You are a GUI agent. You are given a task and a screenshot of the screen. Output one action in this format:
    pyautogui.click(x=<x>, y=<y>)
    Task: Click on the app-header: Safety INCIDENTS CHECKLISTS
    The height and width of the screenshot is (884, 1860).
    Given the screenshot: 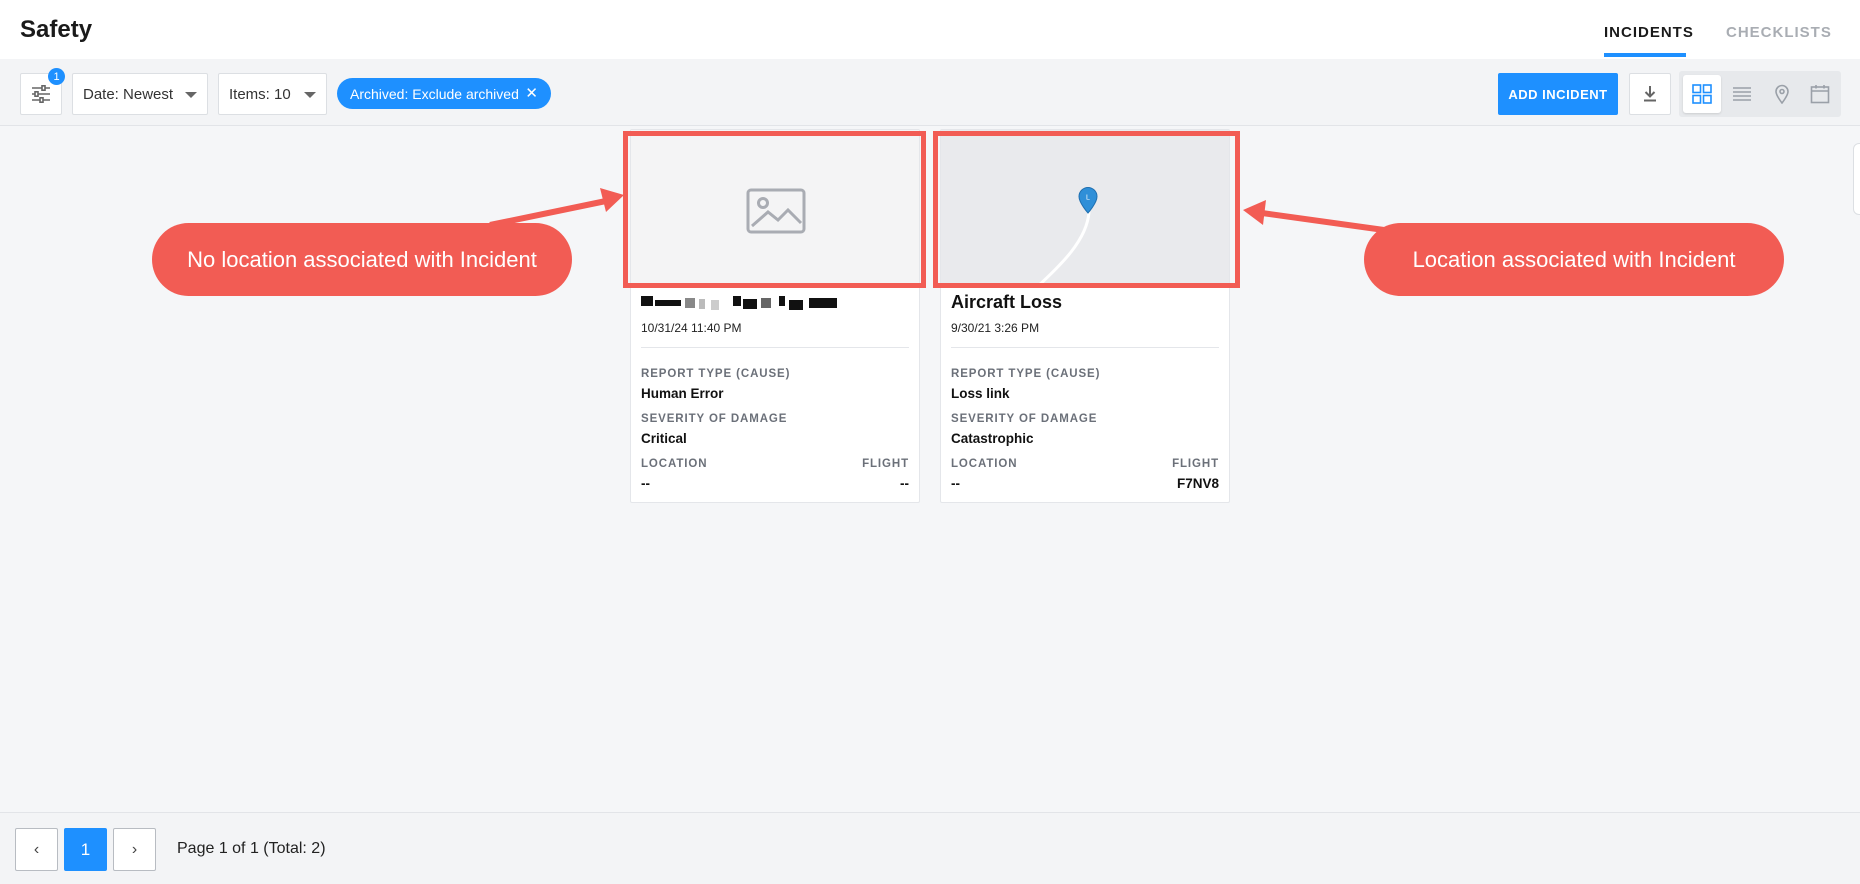 What is the action you would take?
    pyautogui.click(x=930, y=29)
    